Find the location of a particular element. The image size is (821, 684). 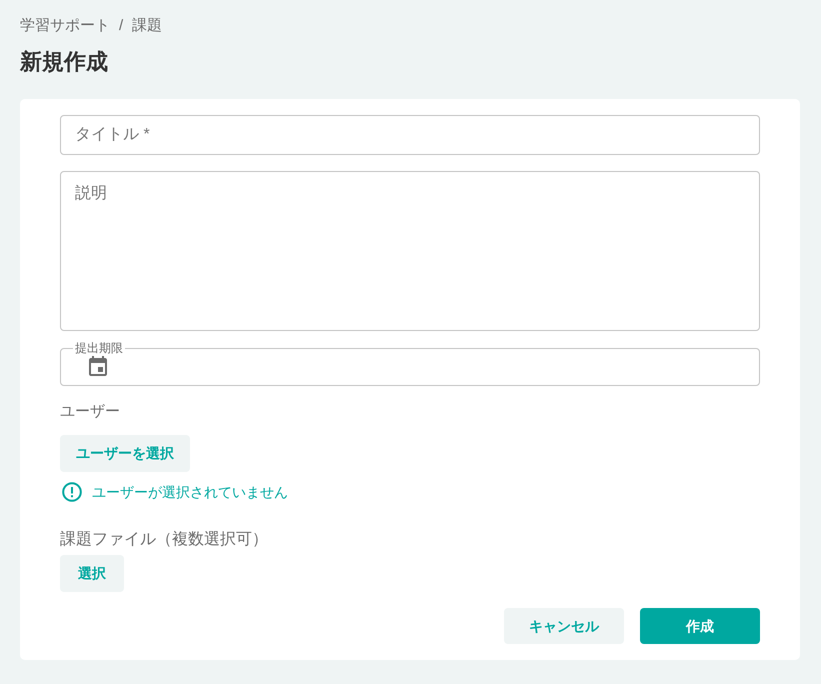

warning-message: ユーザーが選択されていません is located at coordinates (190, 492).